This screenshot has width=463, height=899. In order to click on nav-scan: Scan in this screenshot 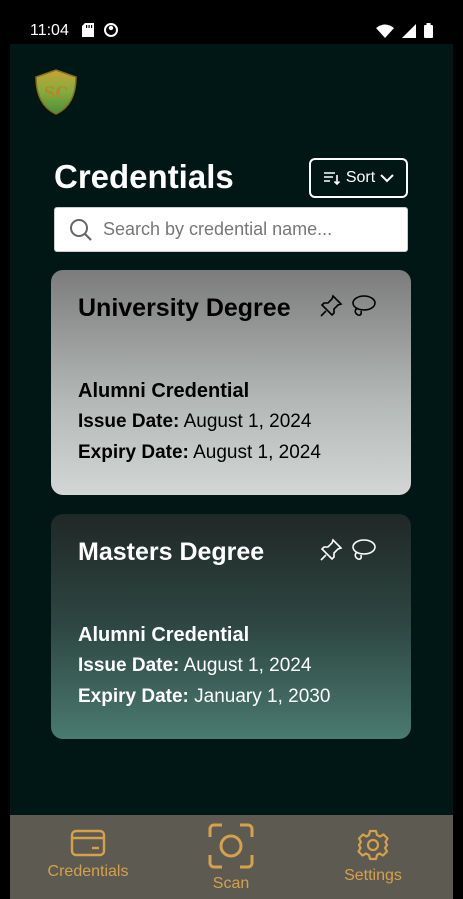, I will do `click(231, 858)`.